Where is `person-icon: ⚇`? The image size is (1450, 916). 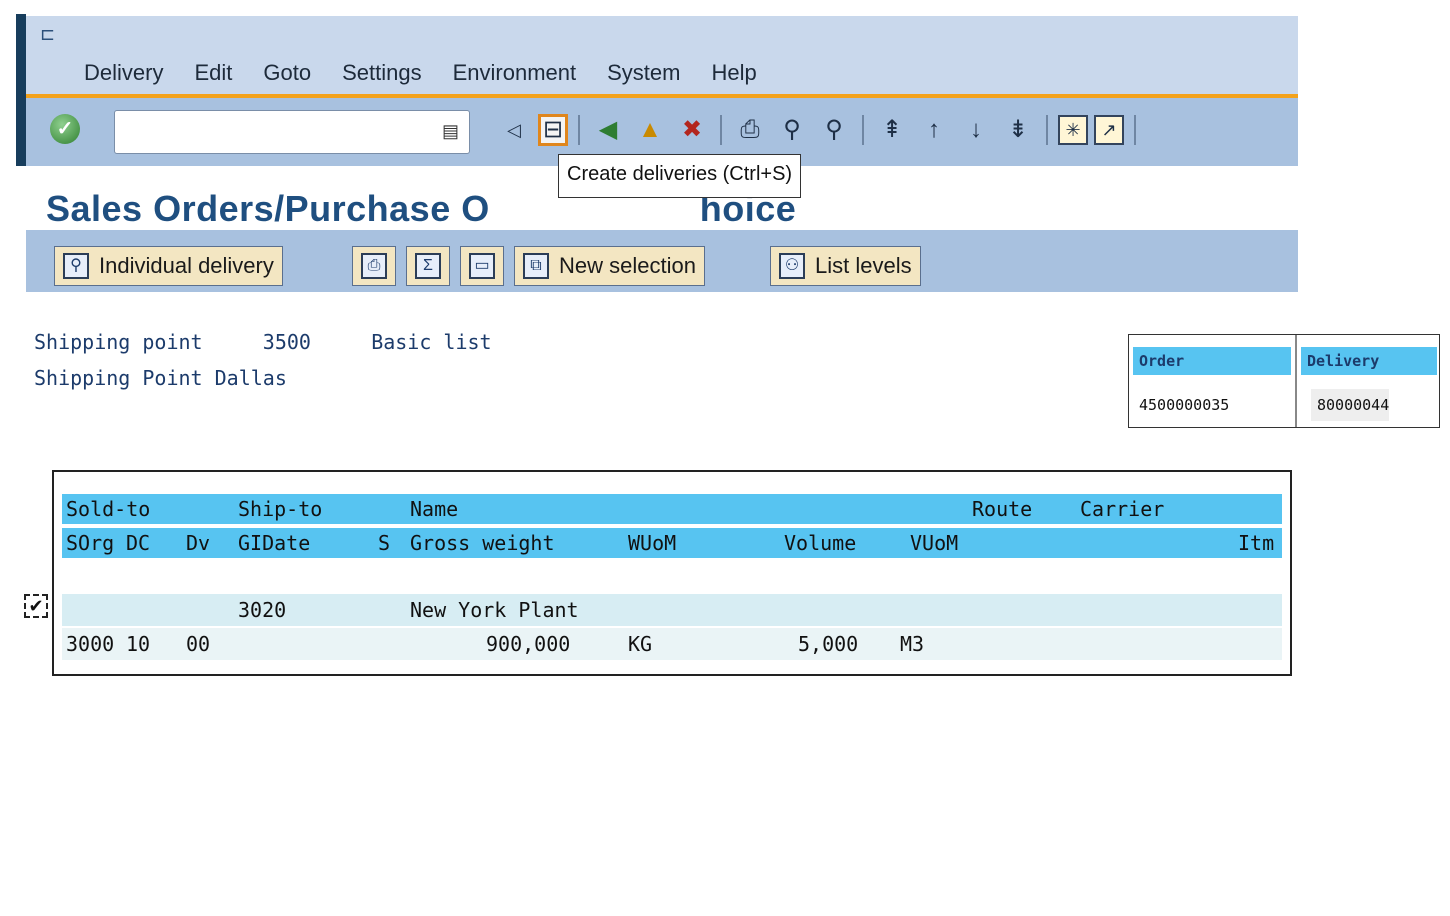
person-icon: ⚇ is located at coordinates (792, 266).